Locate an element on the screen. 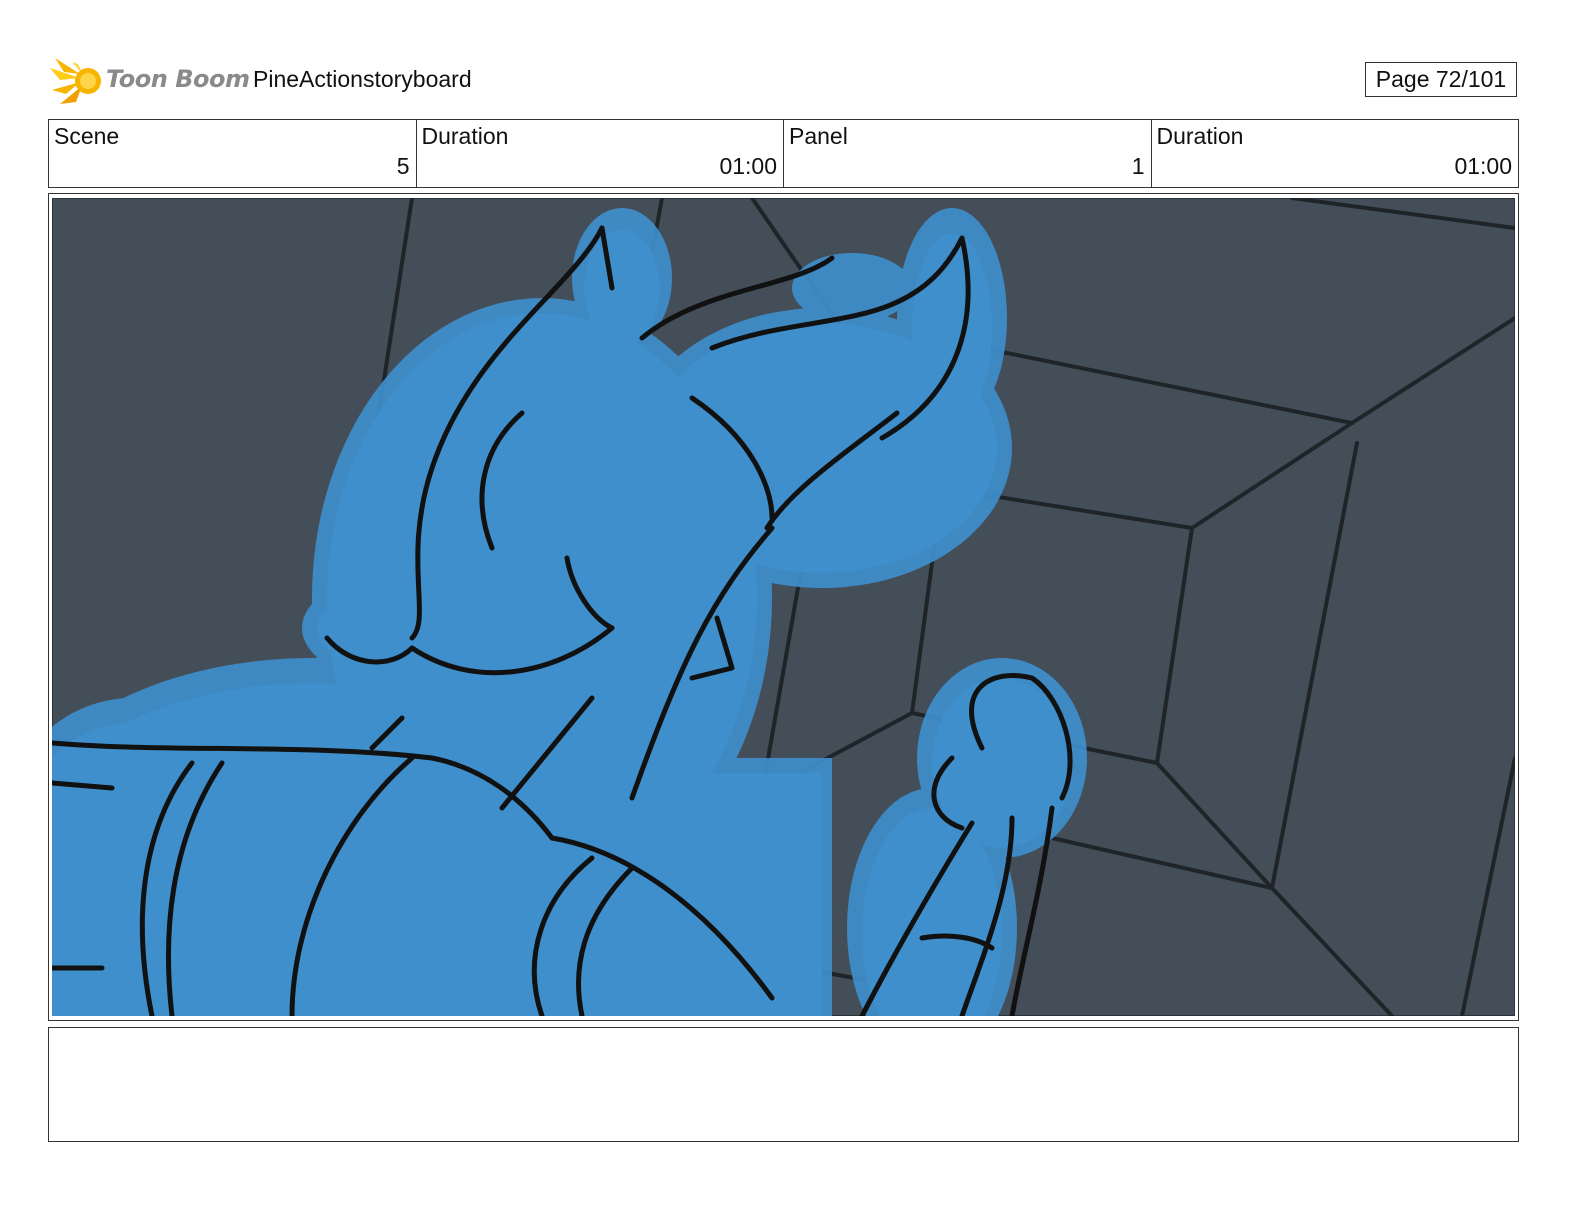  logo-wordmark: Toon Boom is located at coordinates (178, 79).